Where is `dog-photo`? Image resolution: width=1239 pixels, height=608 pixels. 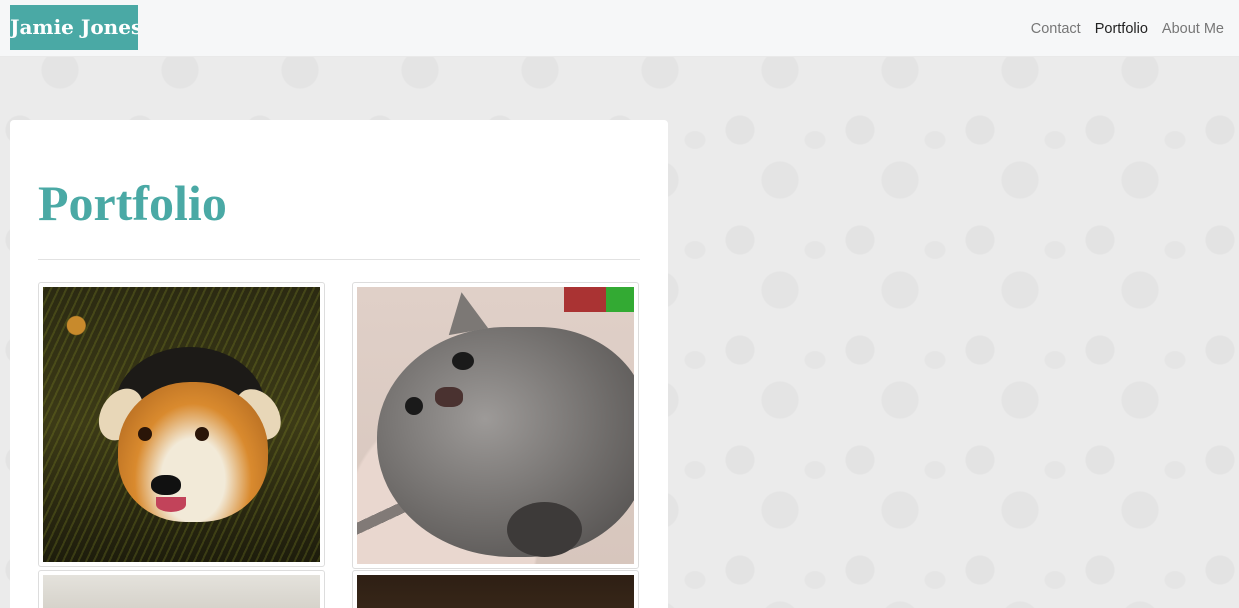 dog-photo is located at coordinates (181, 424).